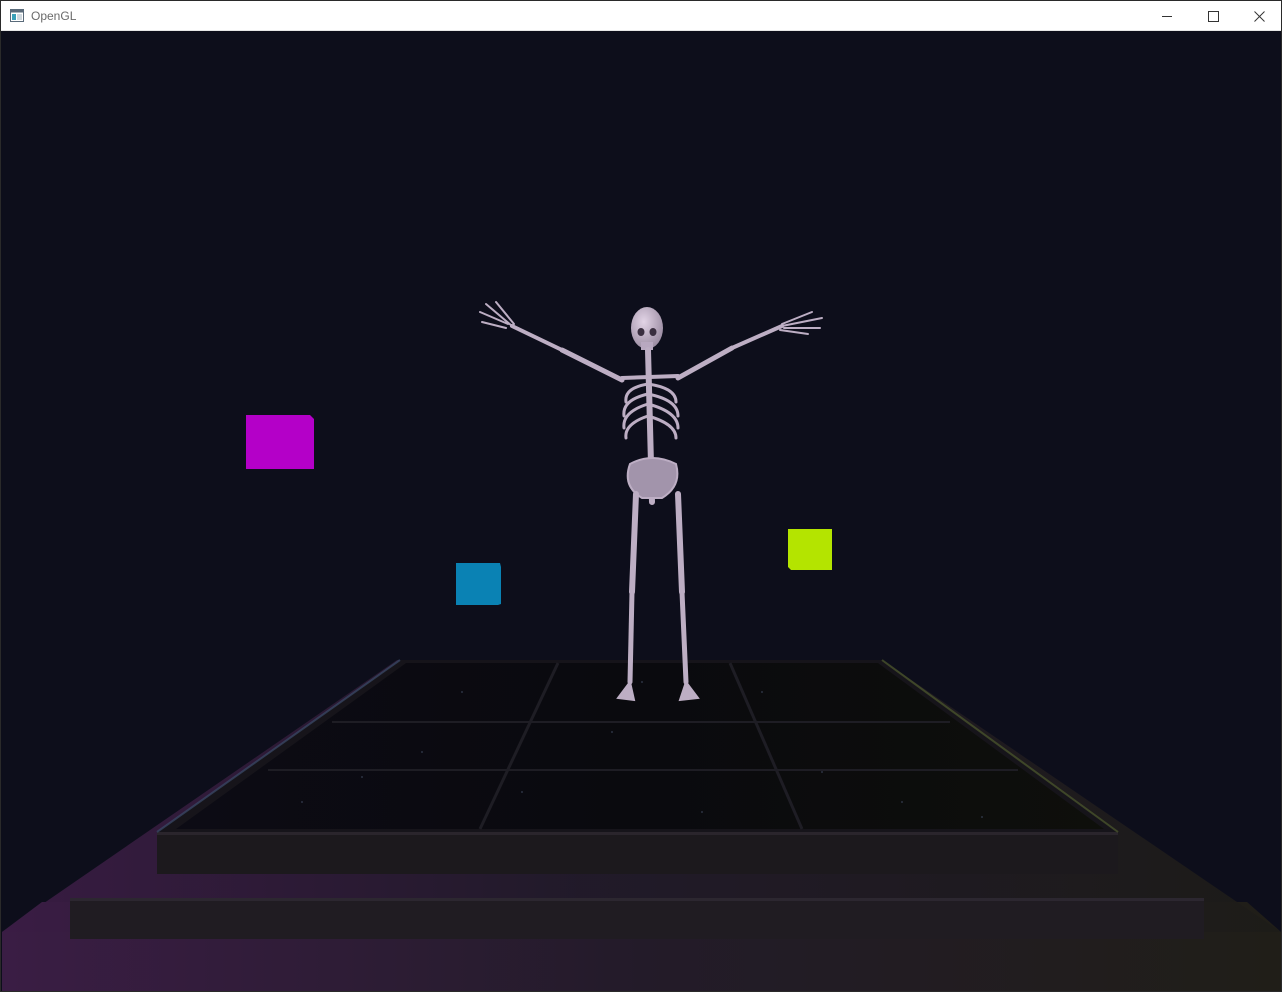 The image size is (1282, 992). I want to click on window-title: OpenGL, so click(54, 16).